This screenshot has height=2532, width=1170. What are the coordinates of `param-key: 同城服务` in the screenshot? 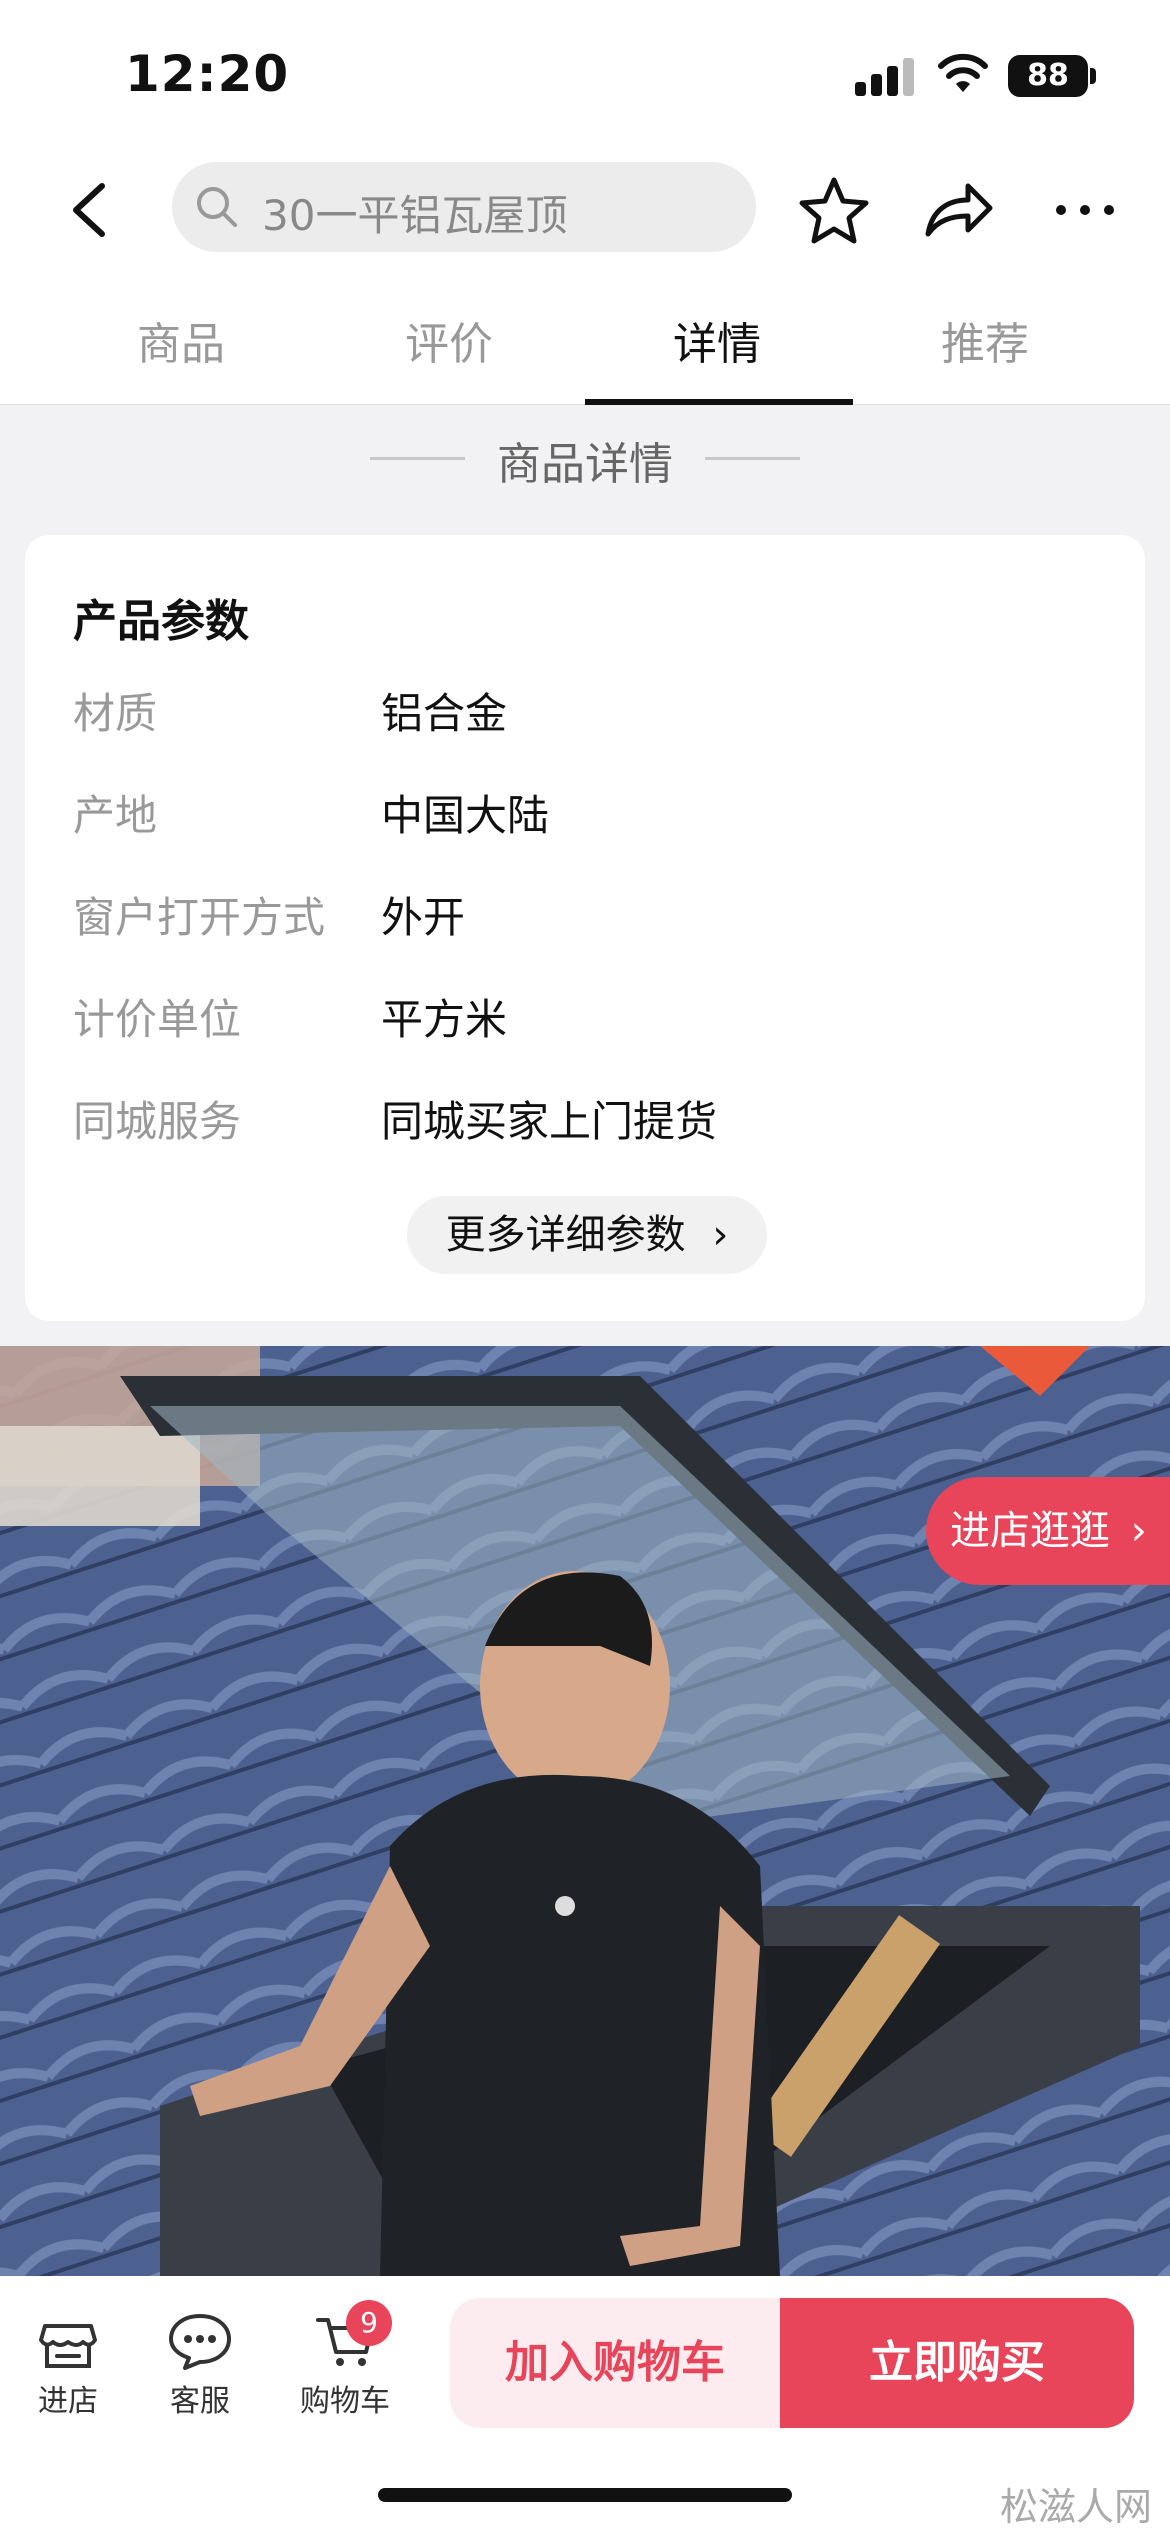 It's located at (157, 1121).